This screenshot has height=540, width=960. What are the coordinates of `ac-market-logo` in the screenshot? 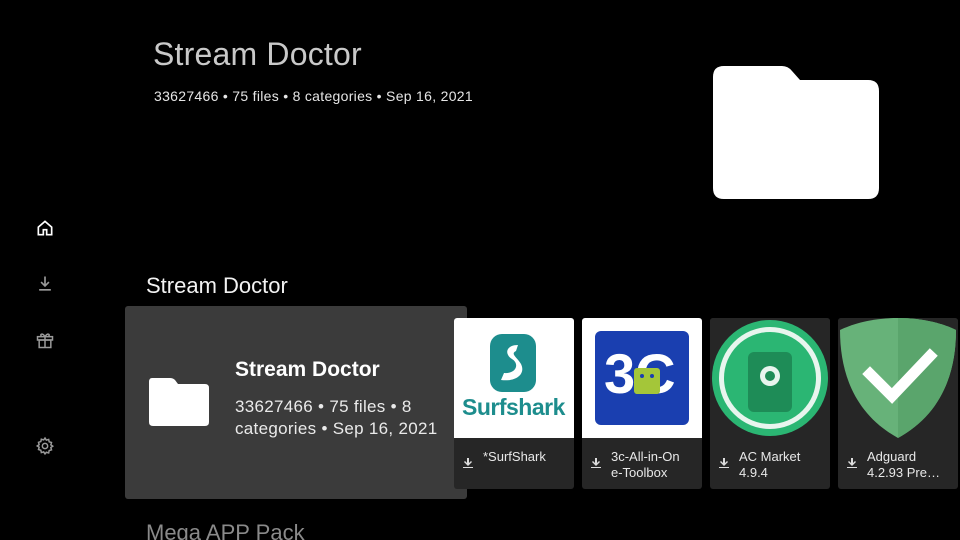 It's located at (770, 378).